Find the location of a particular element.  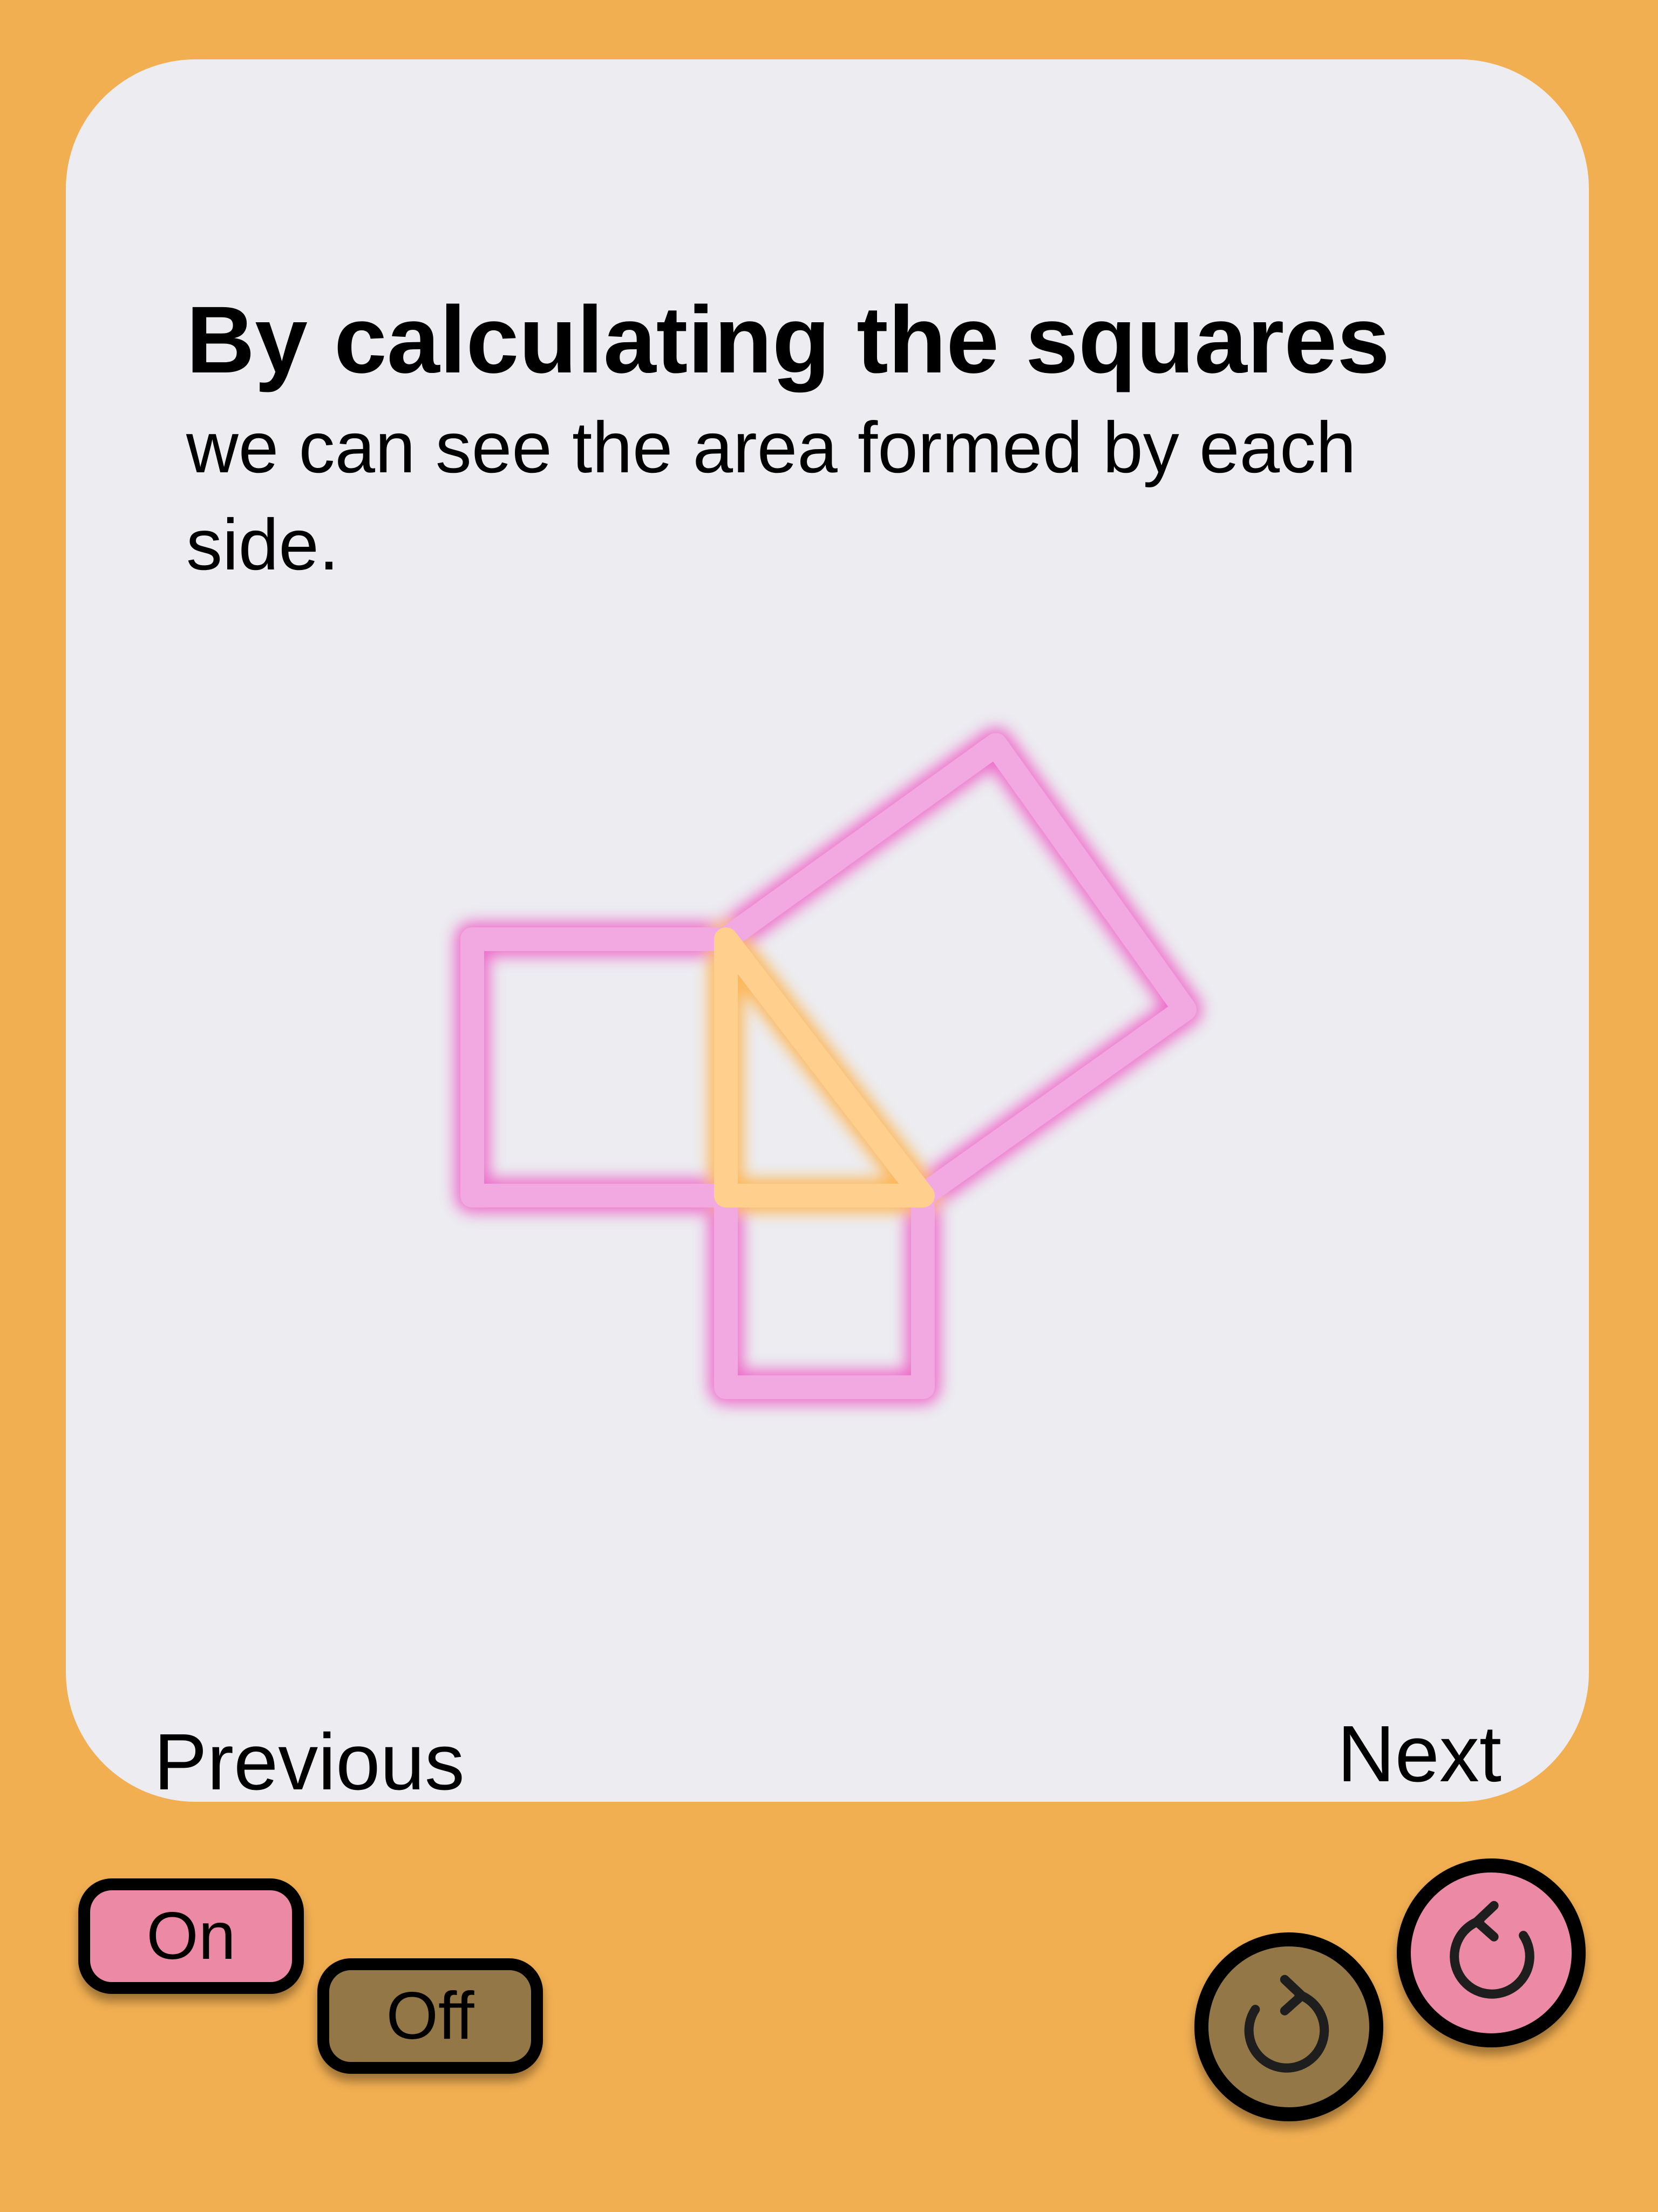

undo-icon is located at coordinates (1492, 1950).